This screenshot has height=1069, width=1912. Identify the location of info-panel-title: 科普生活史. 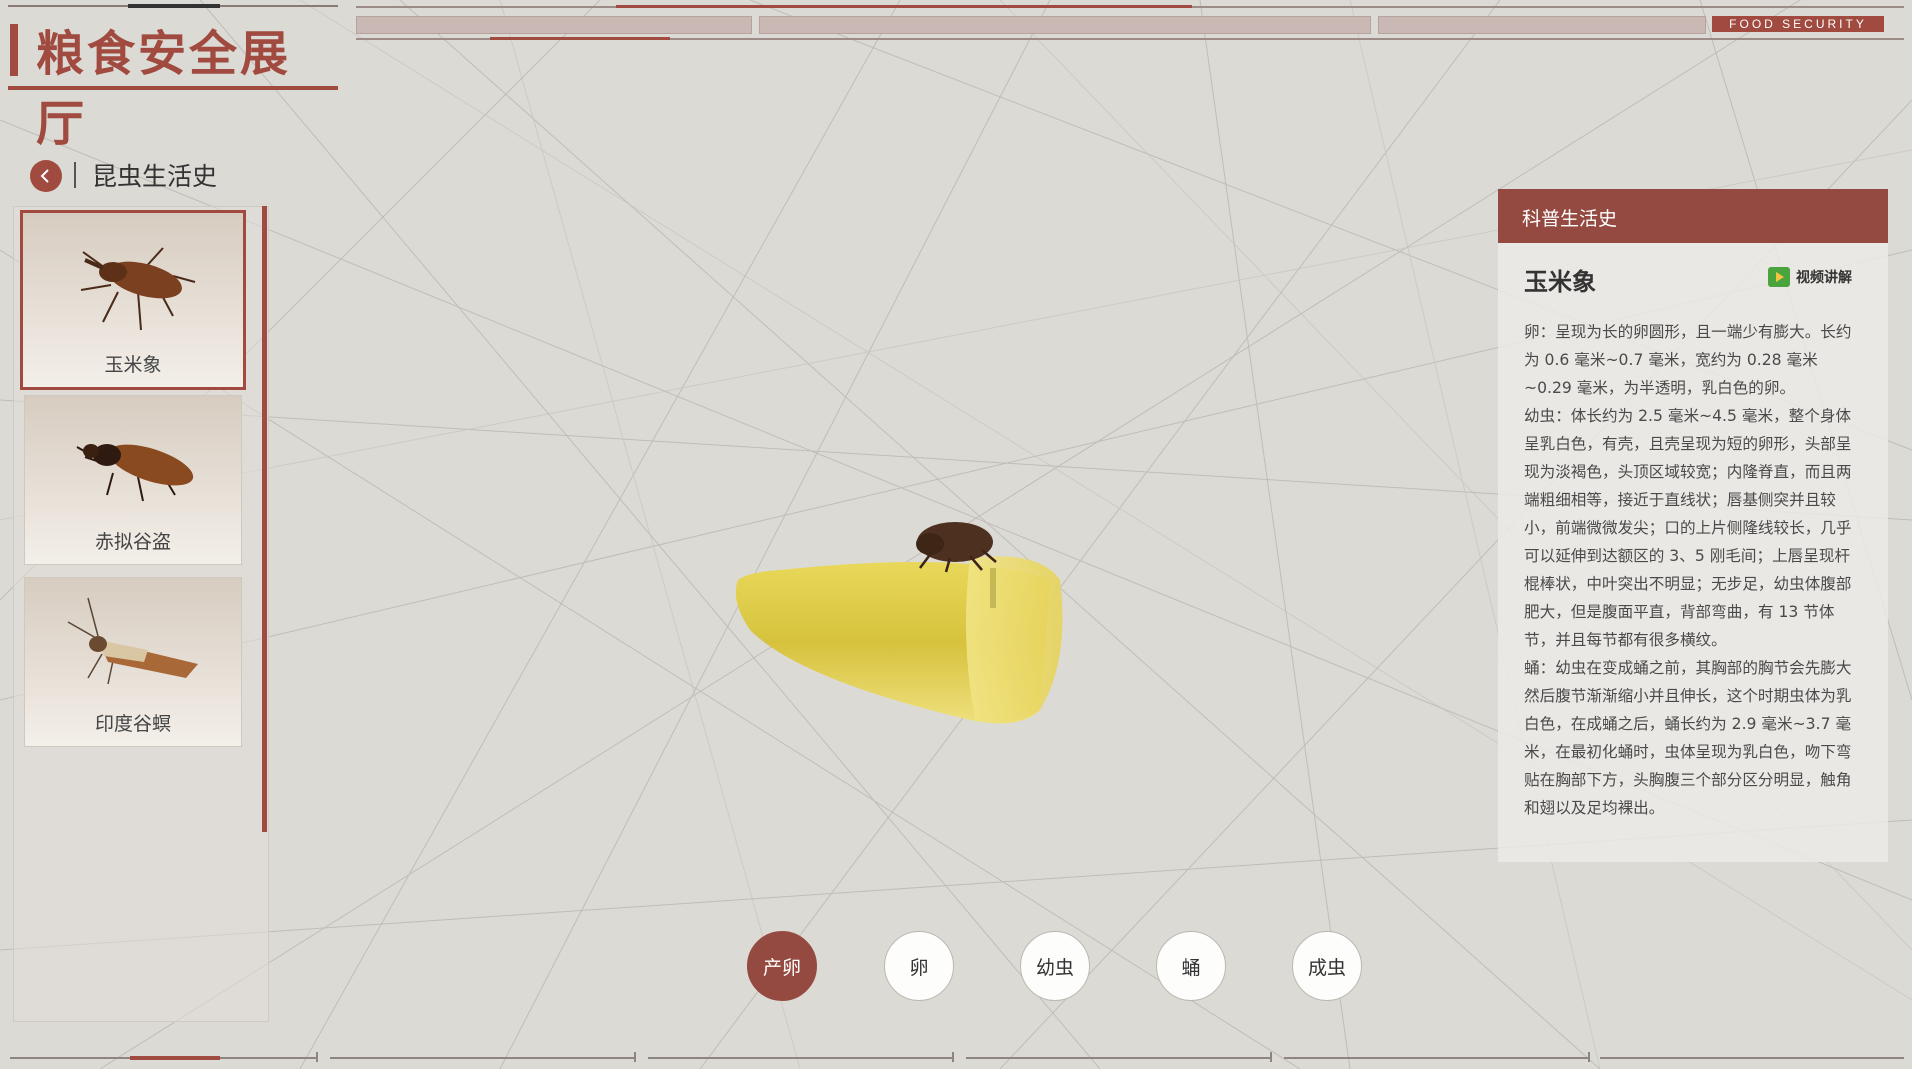
(1570, 219).